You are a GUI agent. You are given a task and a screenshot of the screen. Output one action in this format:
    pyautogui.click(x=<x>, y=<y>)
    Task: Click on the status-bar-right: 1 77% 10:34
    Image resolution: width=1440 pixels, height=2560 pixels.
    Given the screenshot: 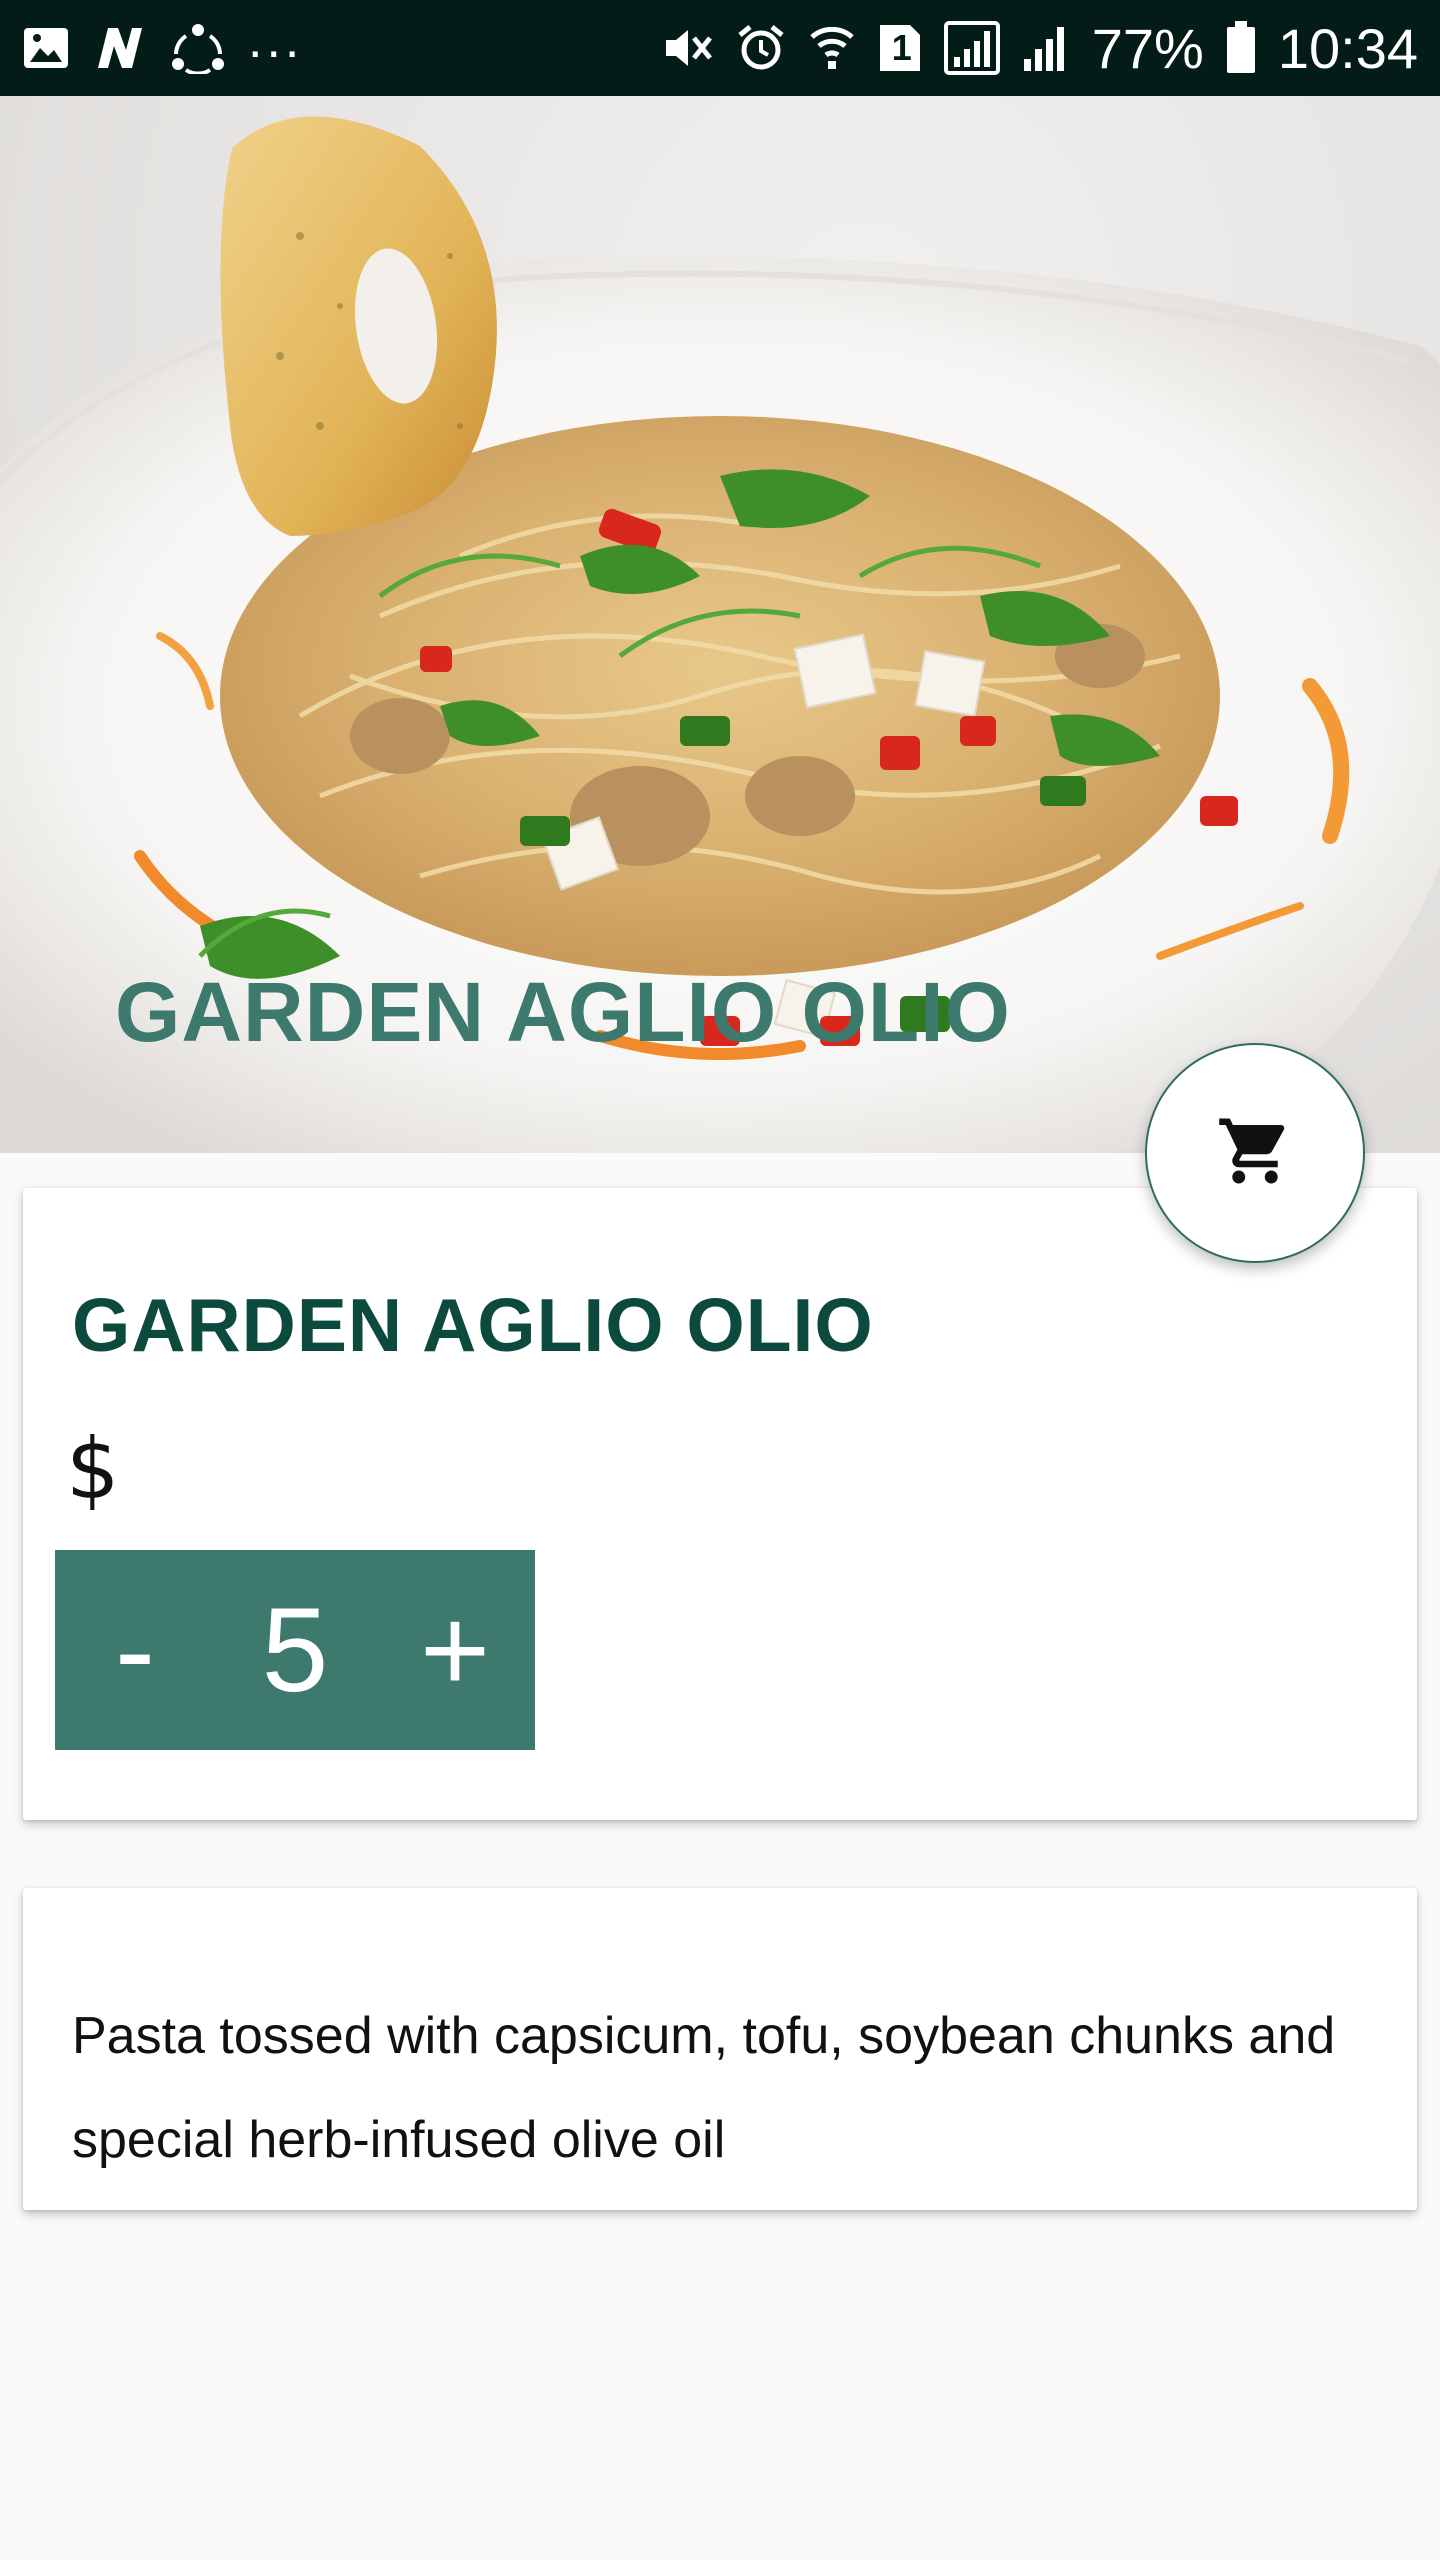 What is the action you would take?
    pyautogui.click(x=1040, y=48)
    